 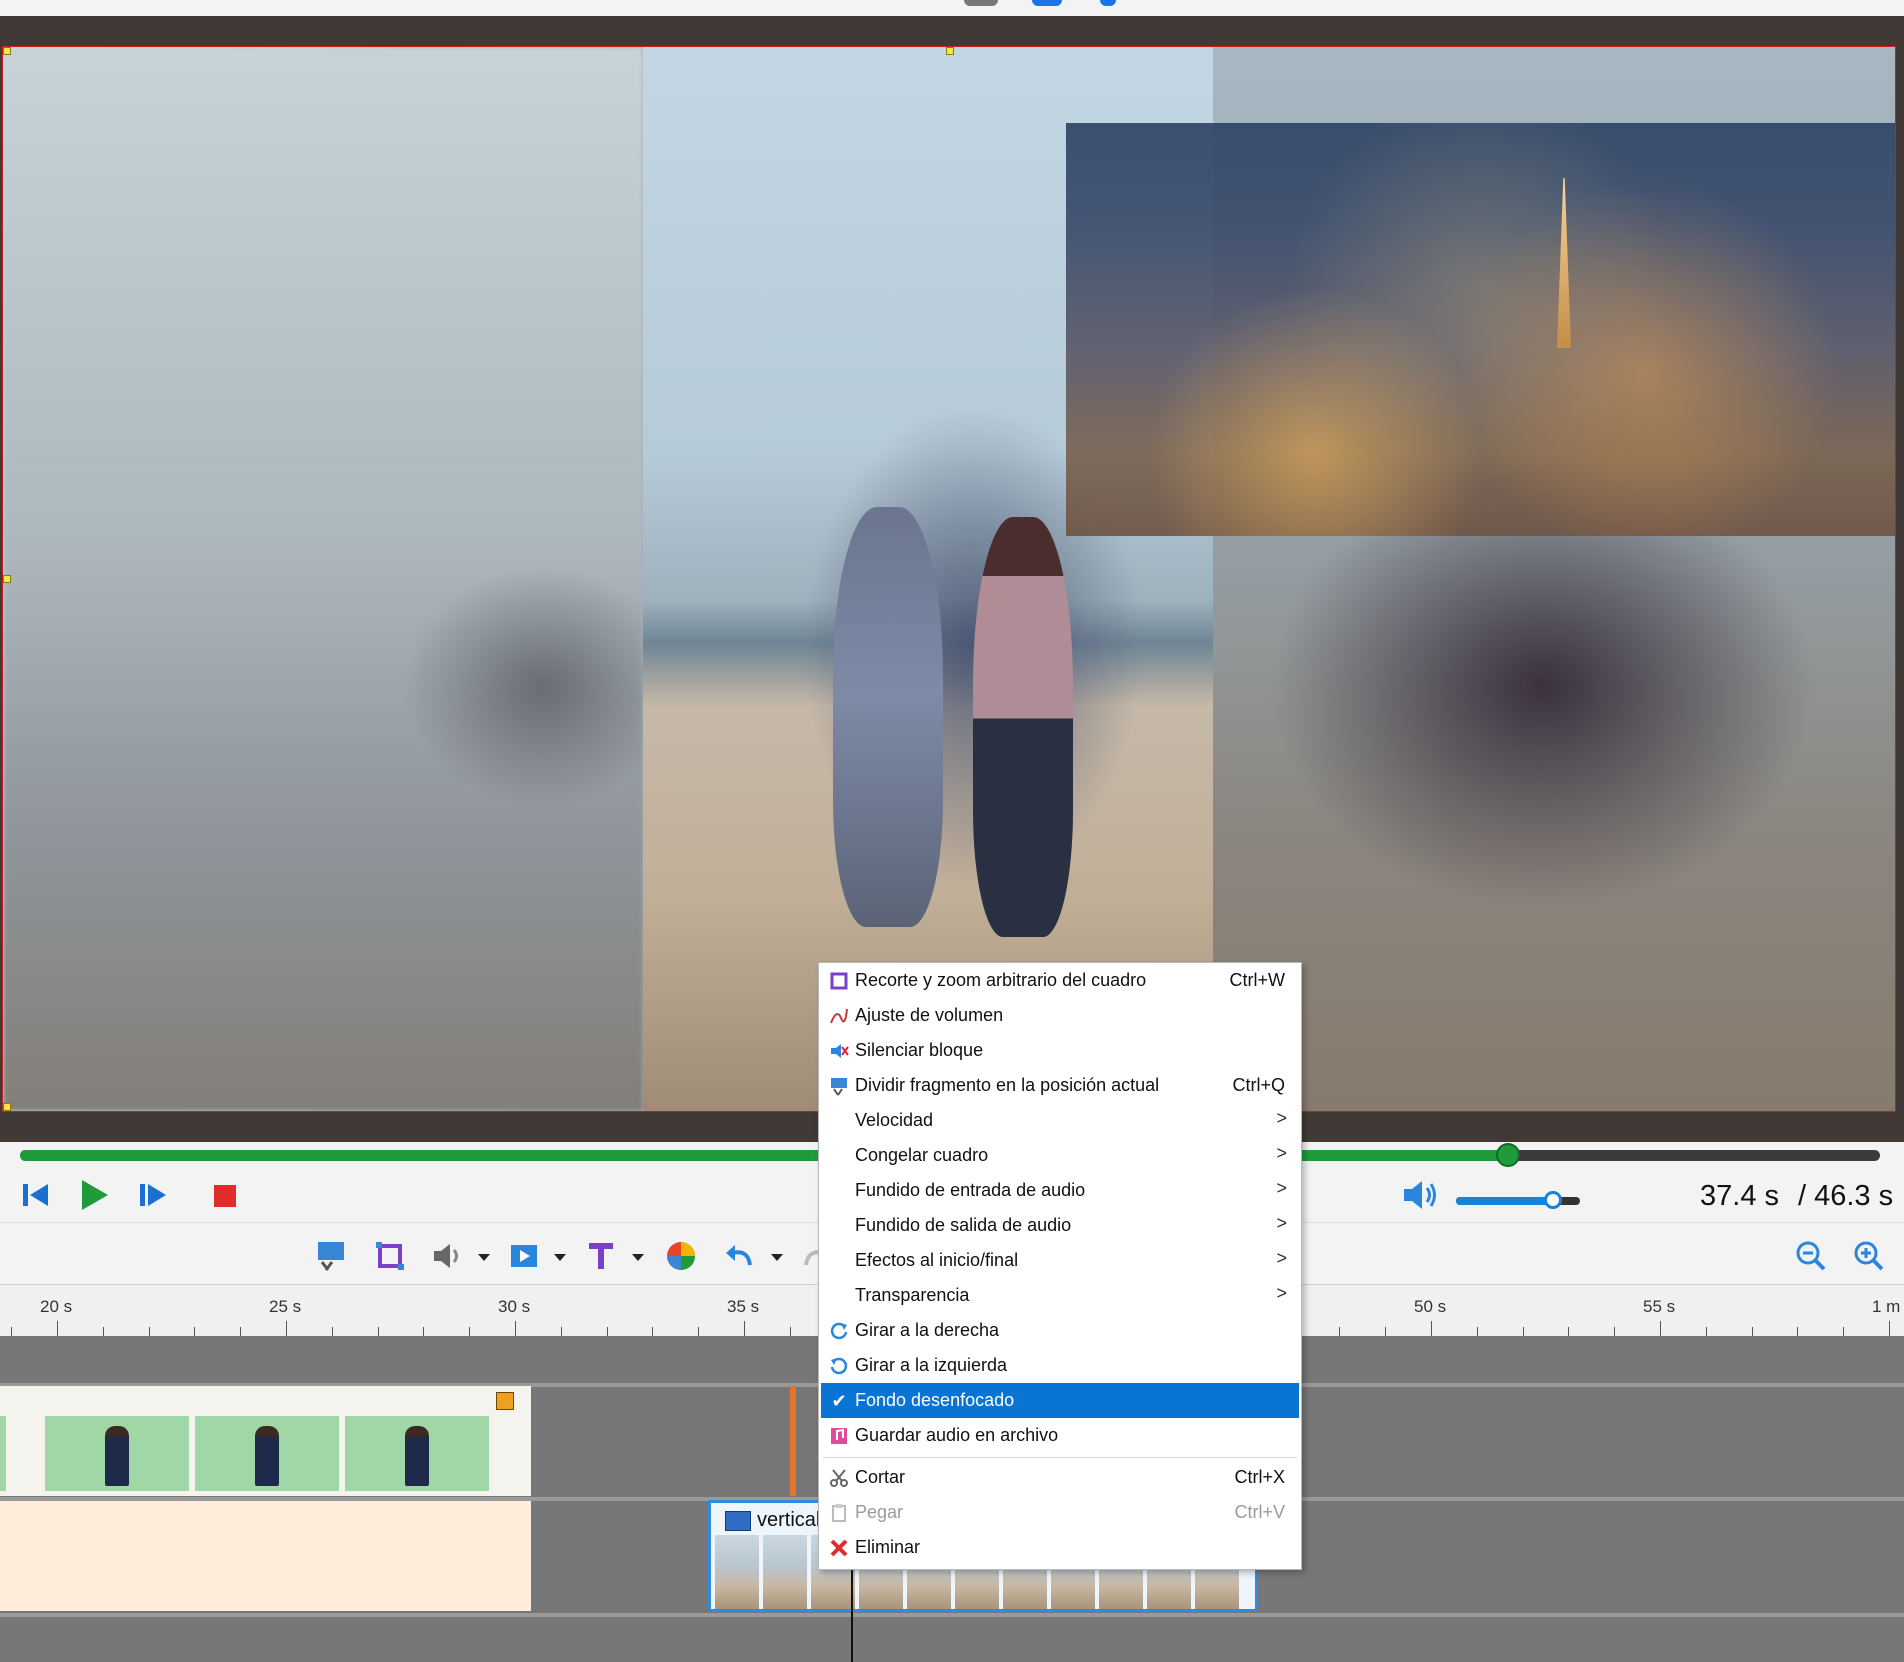 I want to click on marker-icon, so click(x=1108, y=3).